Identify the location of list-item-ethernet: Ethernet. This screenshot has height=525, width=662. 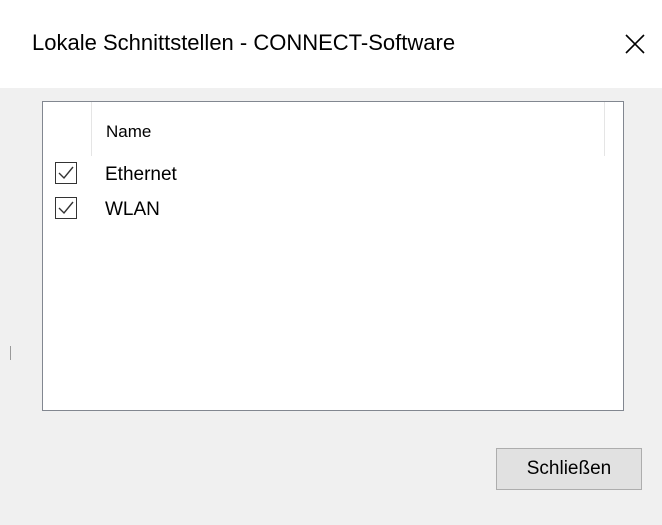
(333, 174).